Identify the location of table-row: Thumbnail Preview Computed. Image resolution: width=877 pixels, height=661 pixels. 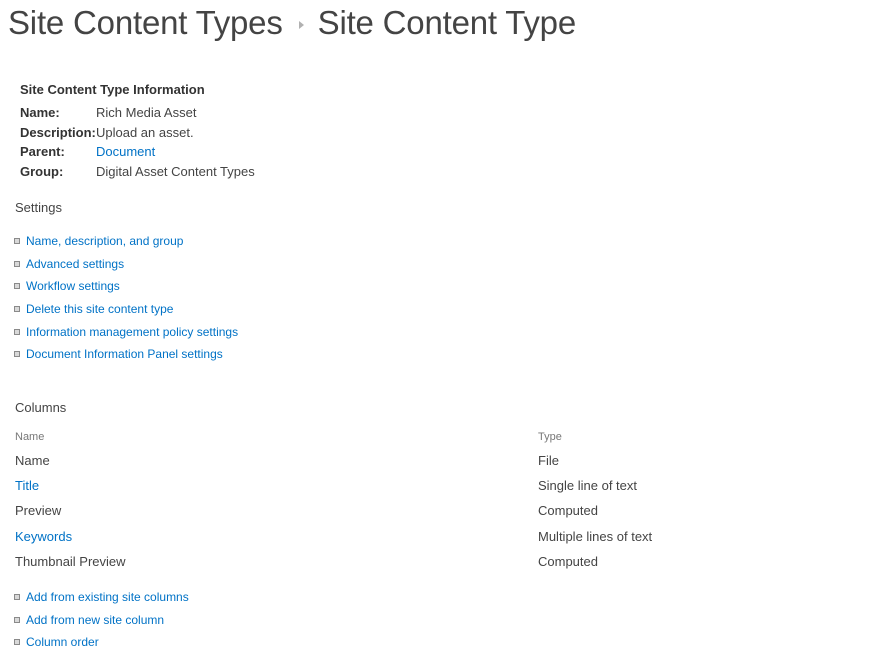
(333, 561).